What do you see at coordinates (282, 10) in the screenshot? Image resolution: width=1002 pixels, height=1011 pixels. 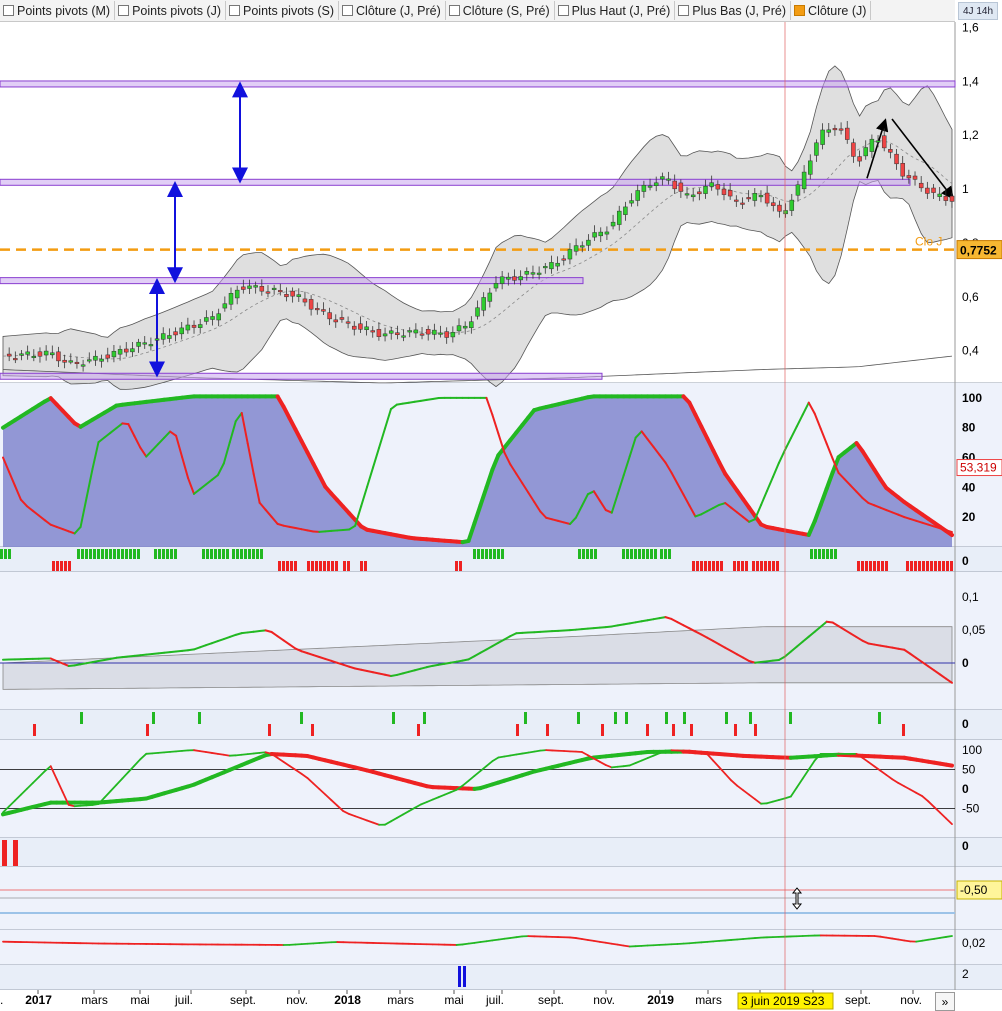 I see `indicator-tab-2: Points pivots (S)` at bounding box center [282, 10].